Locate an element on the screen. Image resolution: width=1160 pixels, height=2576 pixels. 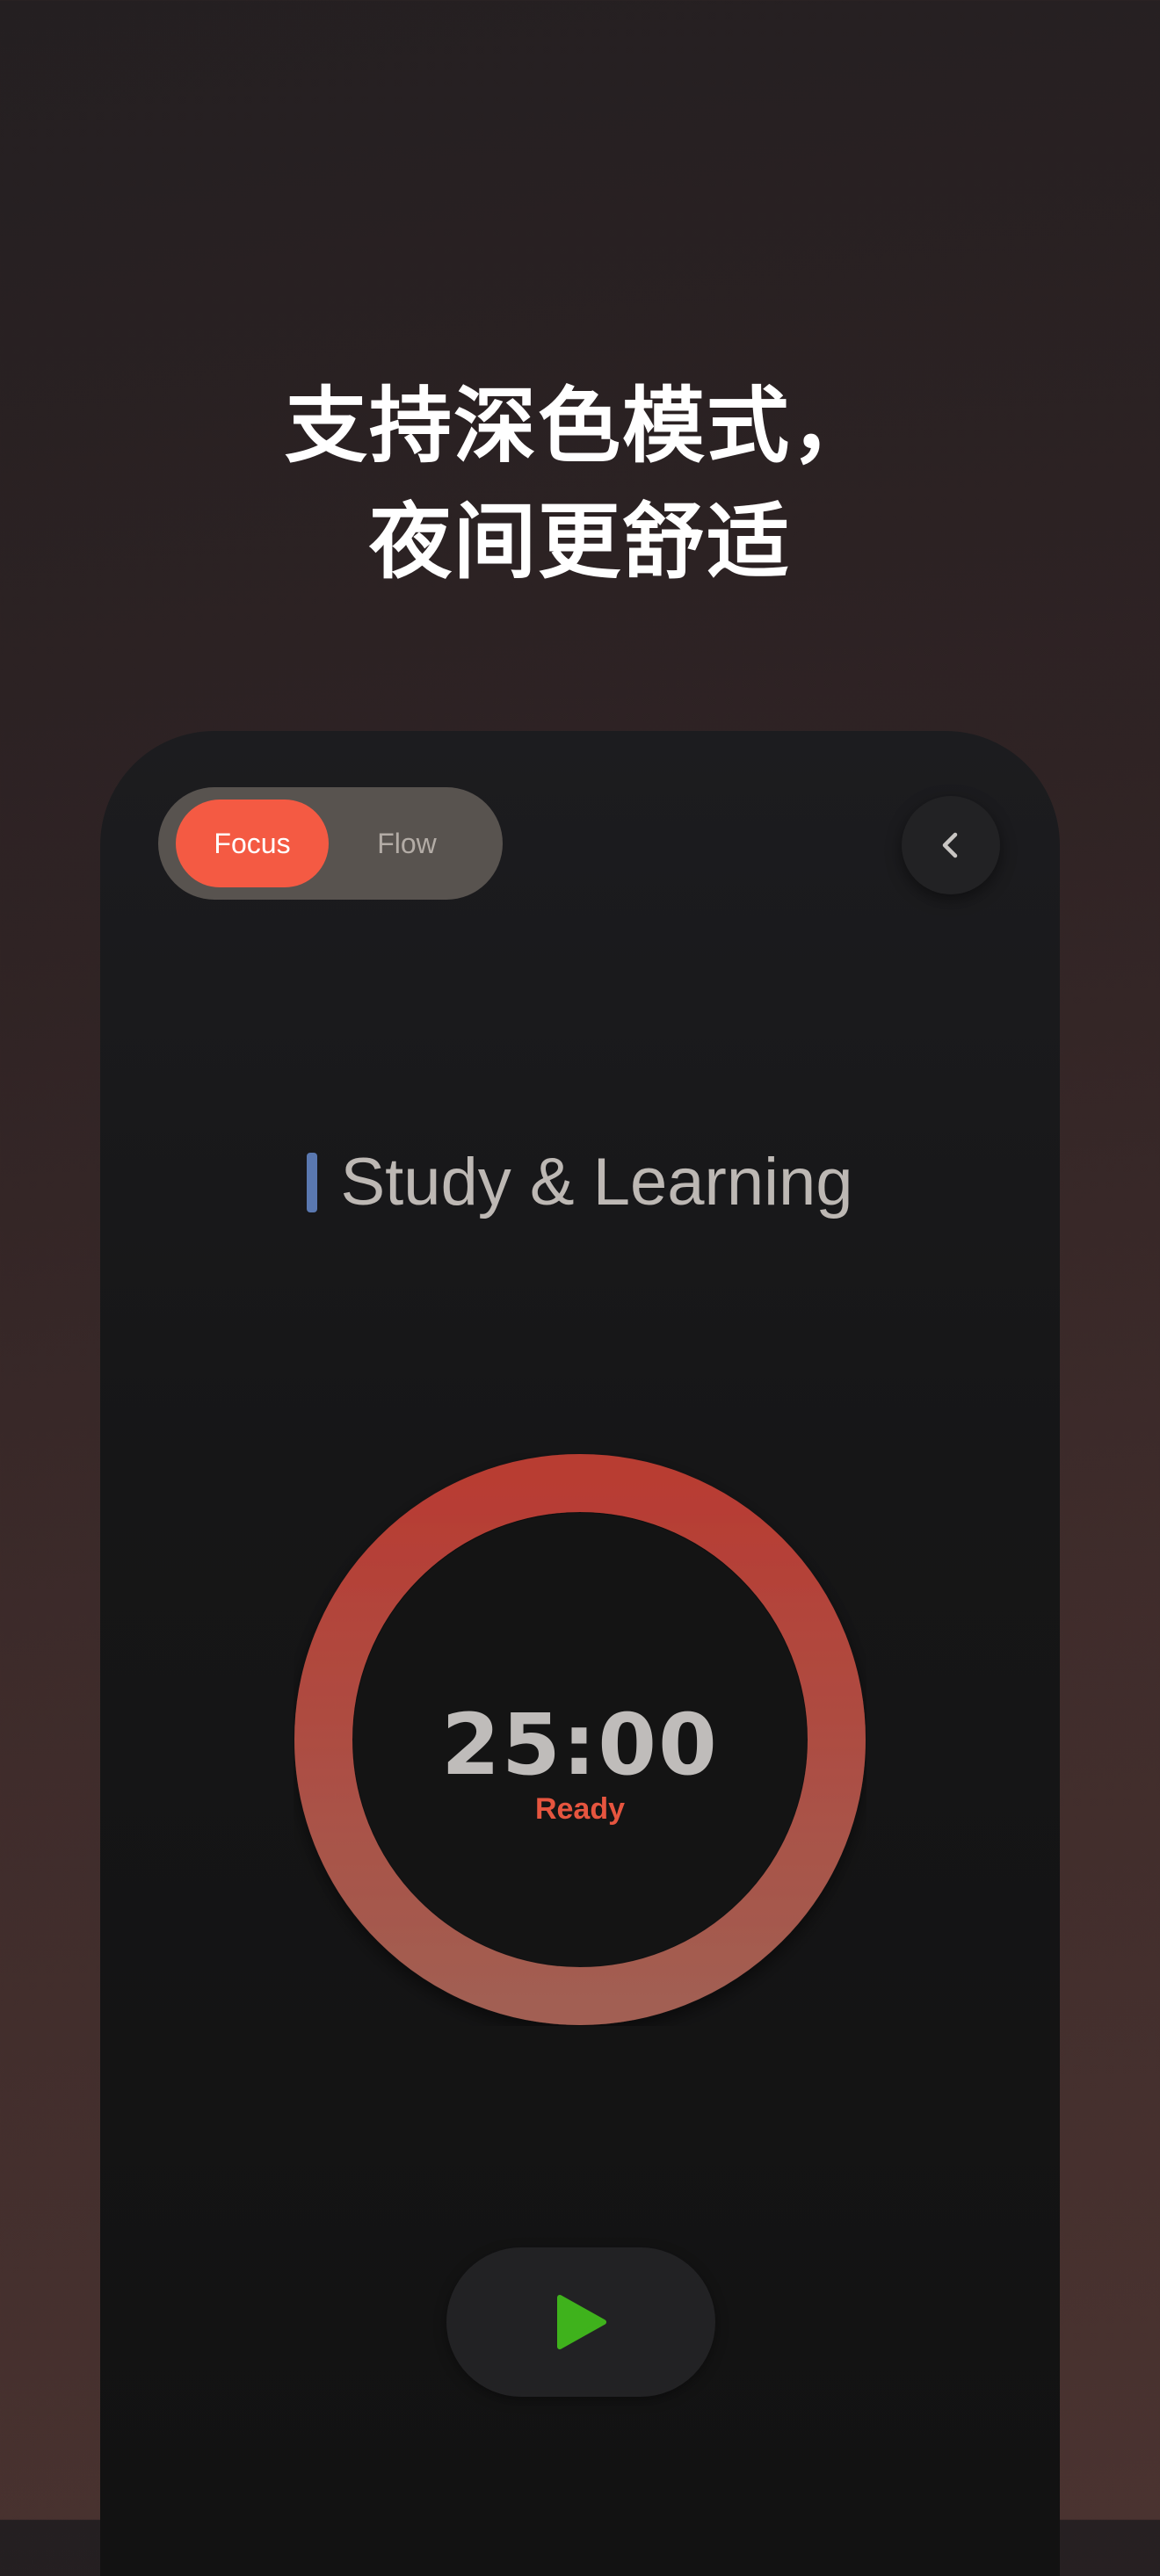
mode-toggle: Focus Flow is located at coordinates (330, 843).